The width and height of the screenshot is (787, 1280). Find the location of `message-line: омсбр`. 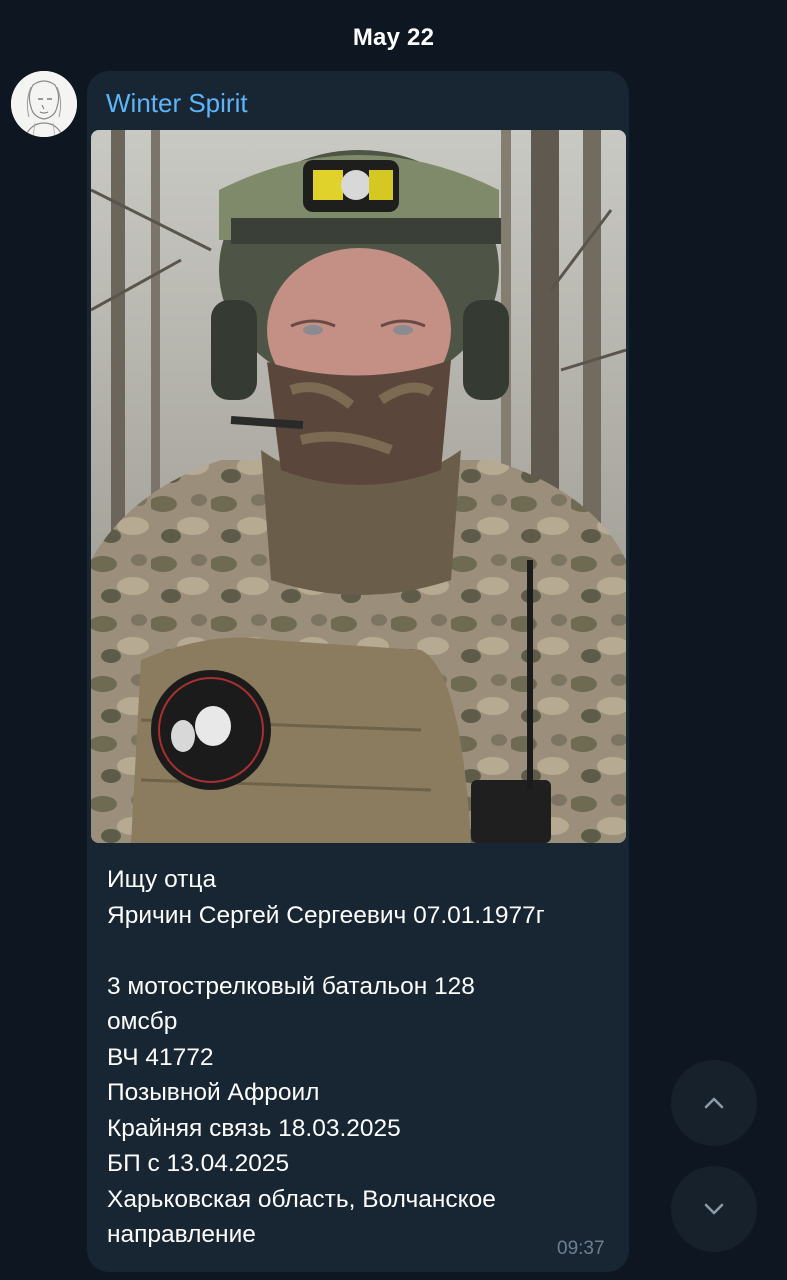

message-line: омсбр is located at coordinates (142, 1021).